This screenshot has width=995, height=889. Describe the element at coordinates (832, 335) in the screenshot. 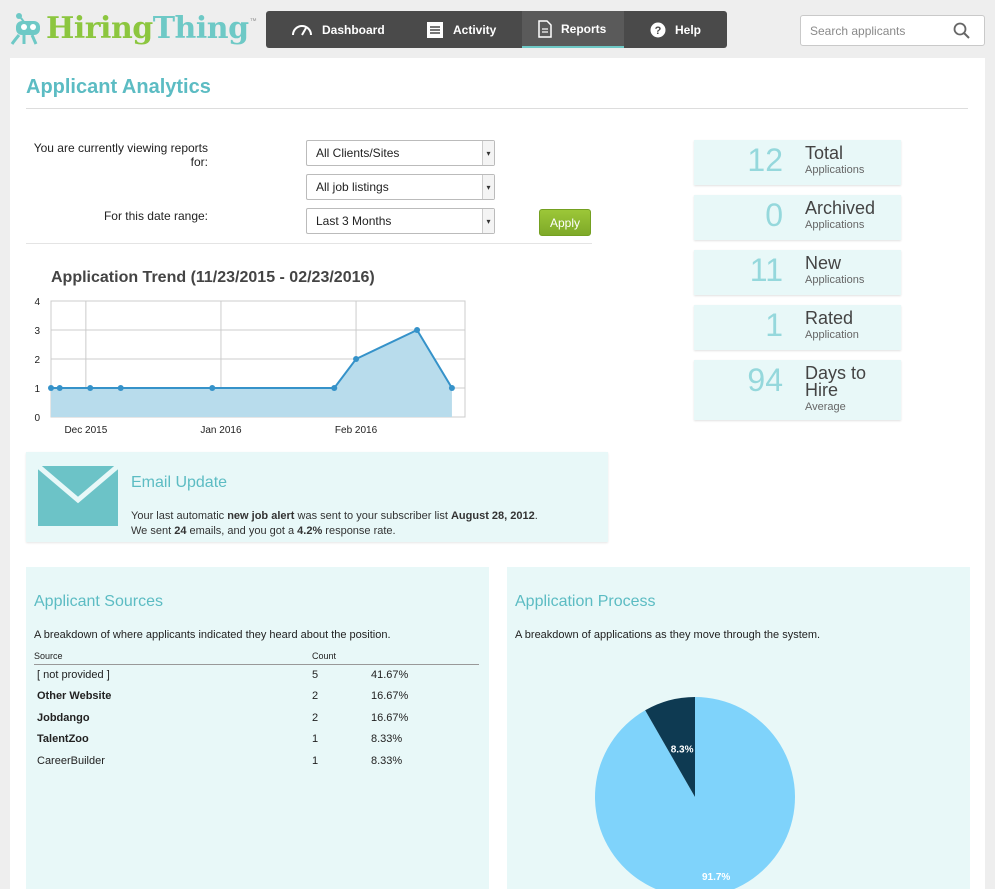

I see `stat-sublabel: Application` at that location.